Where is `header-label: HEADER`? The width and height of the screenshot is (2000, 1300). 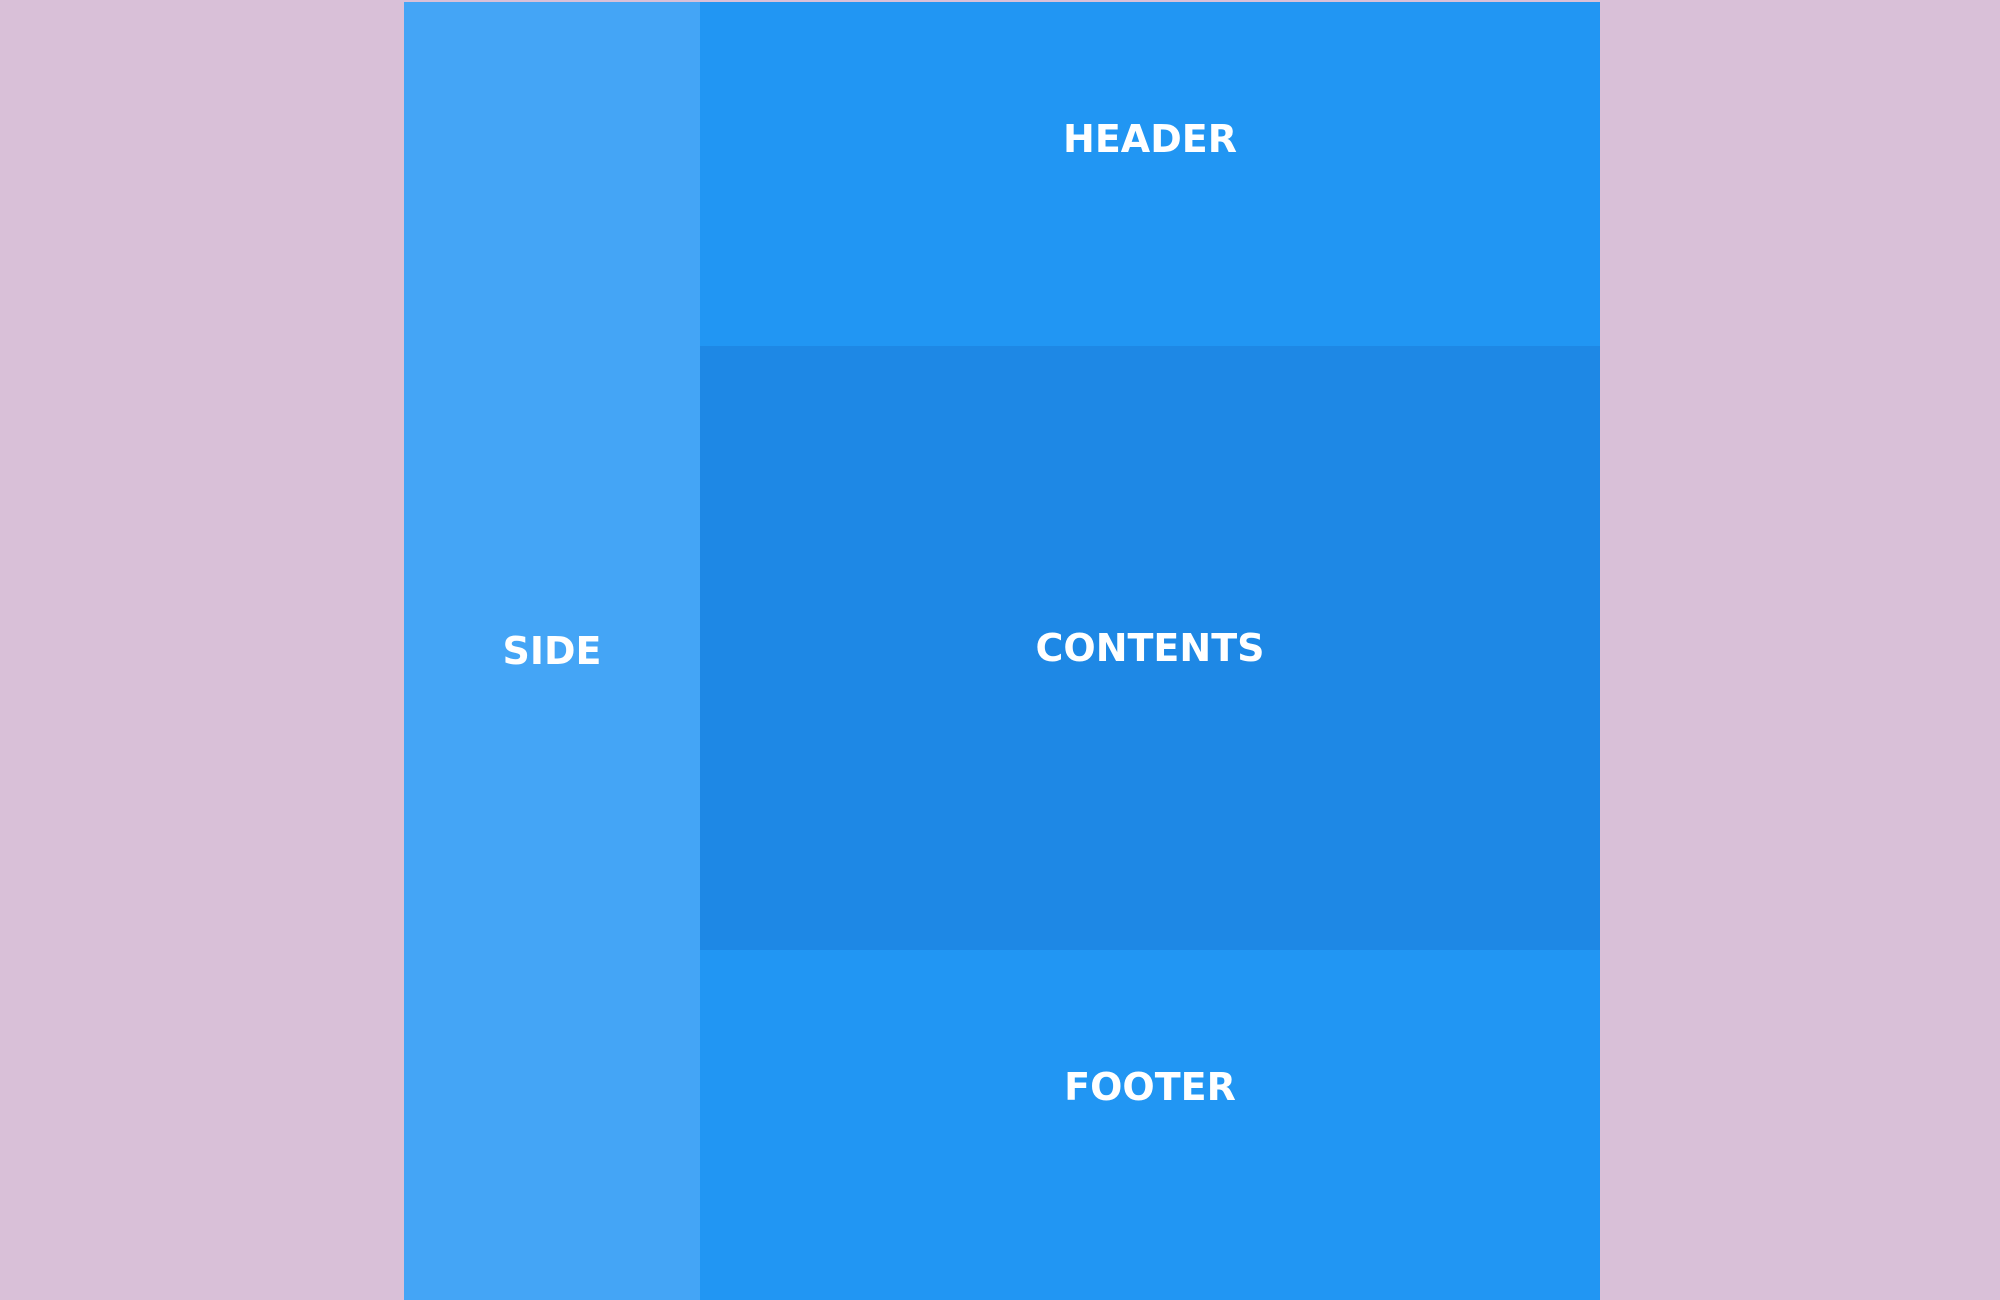 header-label: HEADER is located at coordinates (1150, 139).